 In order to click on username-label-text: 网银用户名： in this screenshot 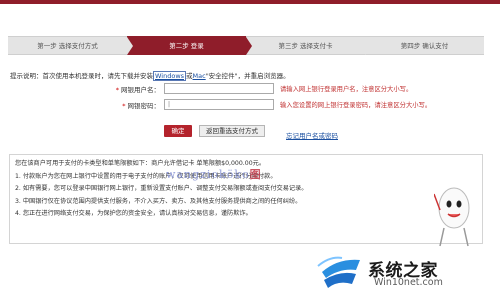, I will do `click(140, 89)`.